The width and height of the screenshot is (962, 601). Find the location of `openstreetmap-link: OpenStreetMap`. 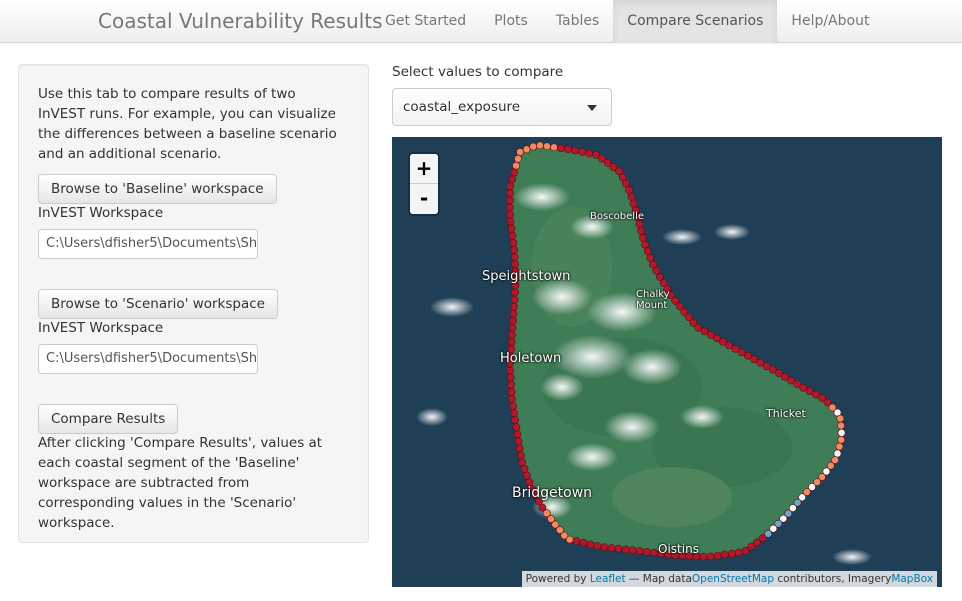

openstreetmap-link: OpenStreetMap is located at coordinates (733, 579).